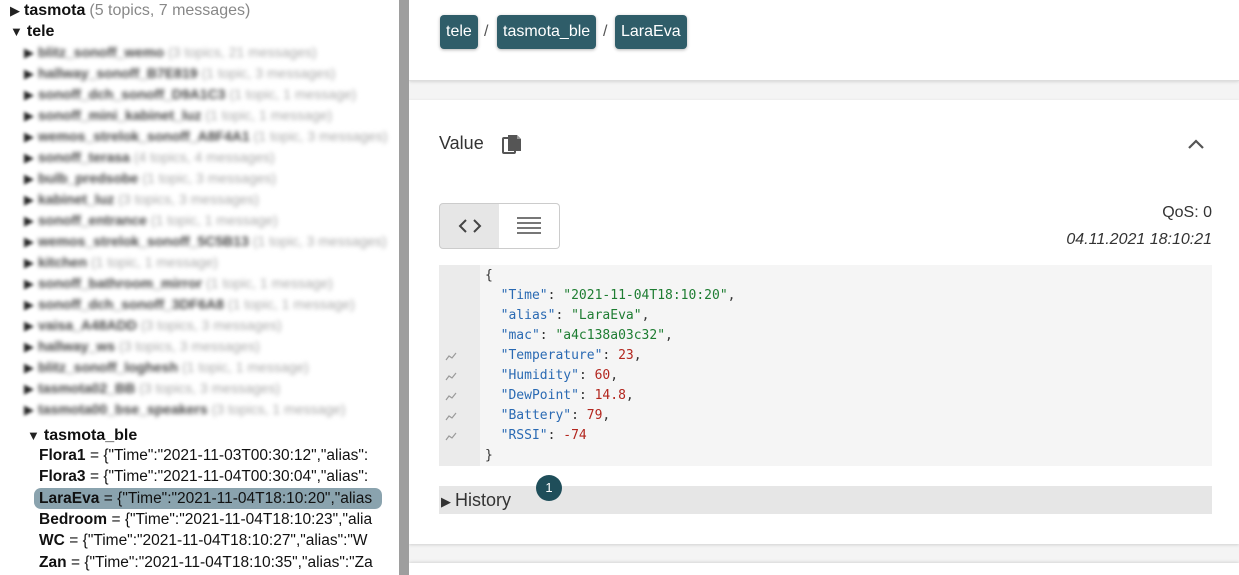 The image size is (1239, 575). What do you see at coordinates (528, 315) in the screenshot?
I see `json-key: "alias"` at bounding box center [528, 315].